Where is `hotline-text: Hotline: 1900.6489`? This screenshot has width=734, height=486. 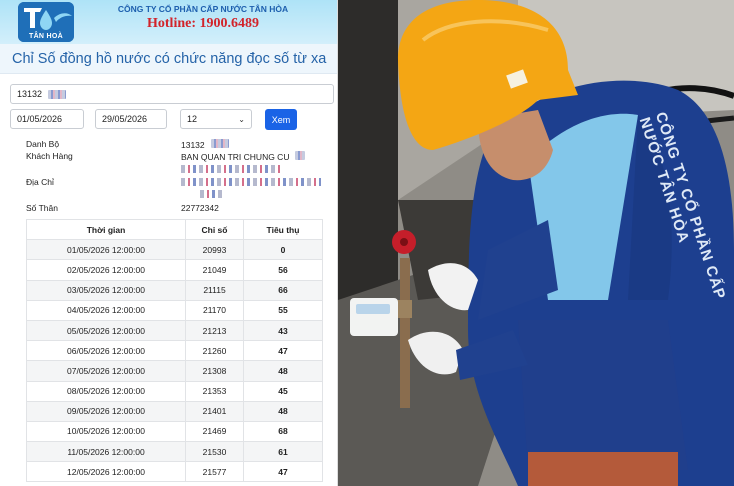
hotline-text: Hotline: 1900.6489 is located at coordinates (203, 23).